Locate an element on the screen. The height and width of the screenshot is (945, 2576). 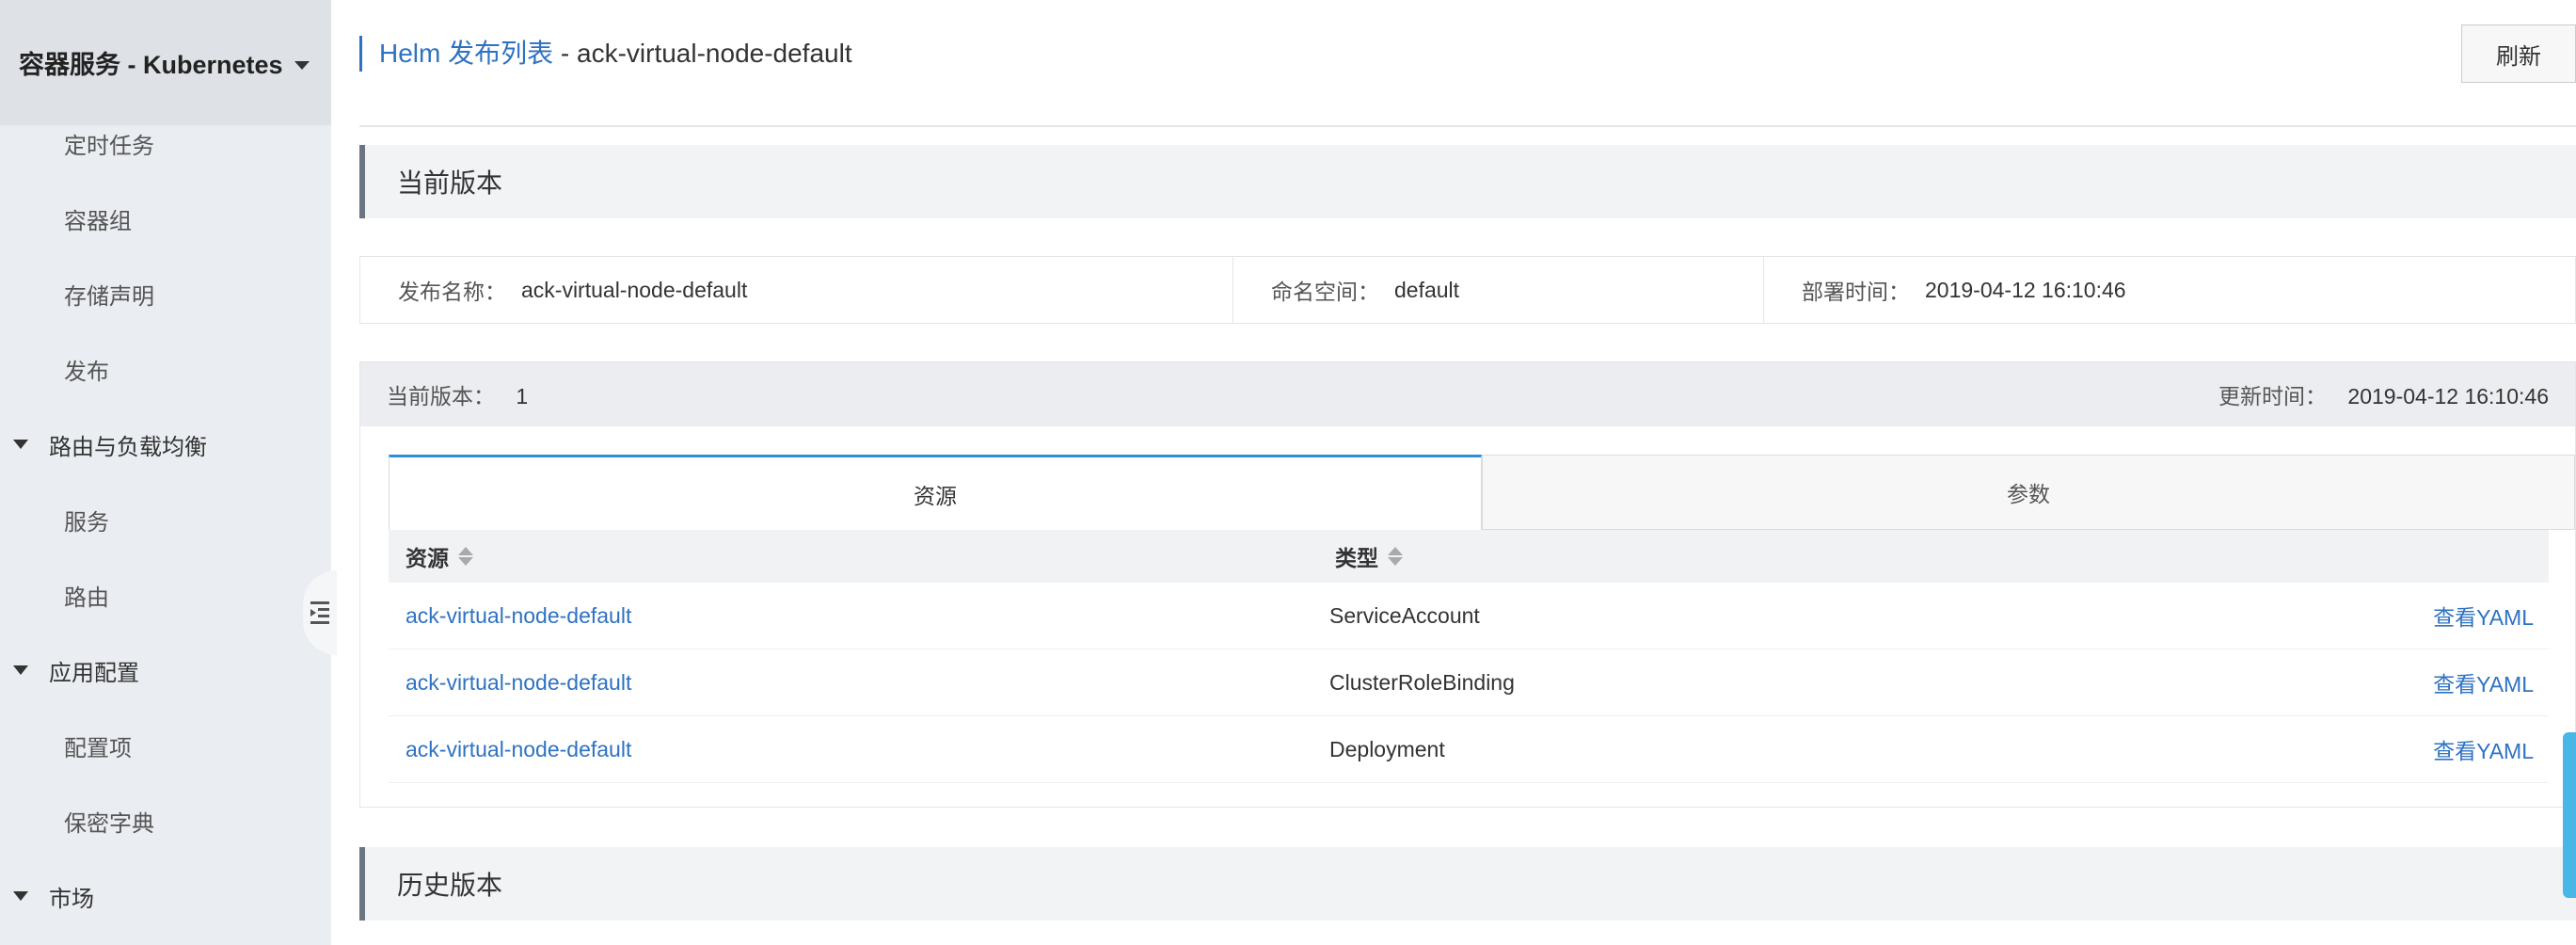
sidebar-item-label: 路由 is located at coordinates (87, 598).